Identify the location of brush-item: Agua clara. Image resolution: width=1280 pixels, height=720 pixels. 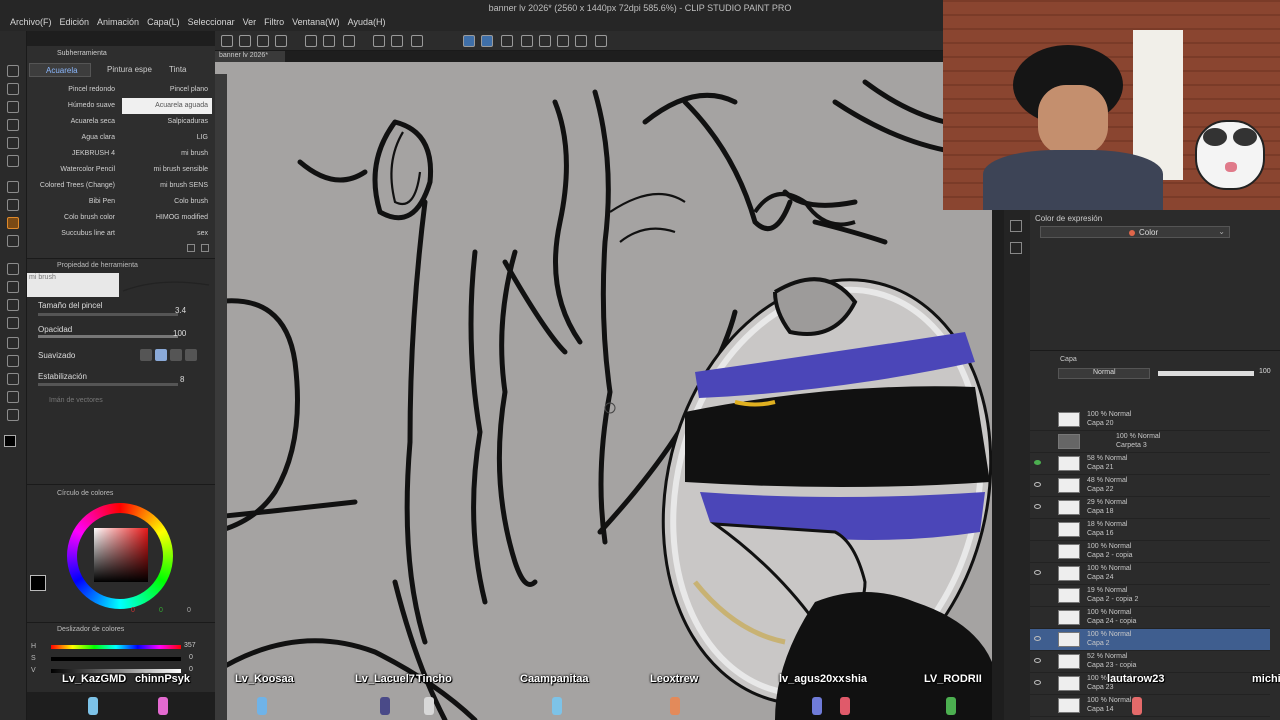
(73, 138).